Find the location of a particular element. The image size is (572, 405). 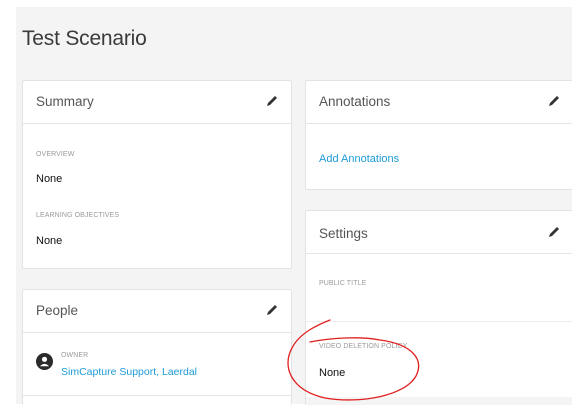

people-card: People OWNER SimCapture Support, Laerdal is located at coordinates (157, 347).